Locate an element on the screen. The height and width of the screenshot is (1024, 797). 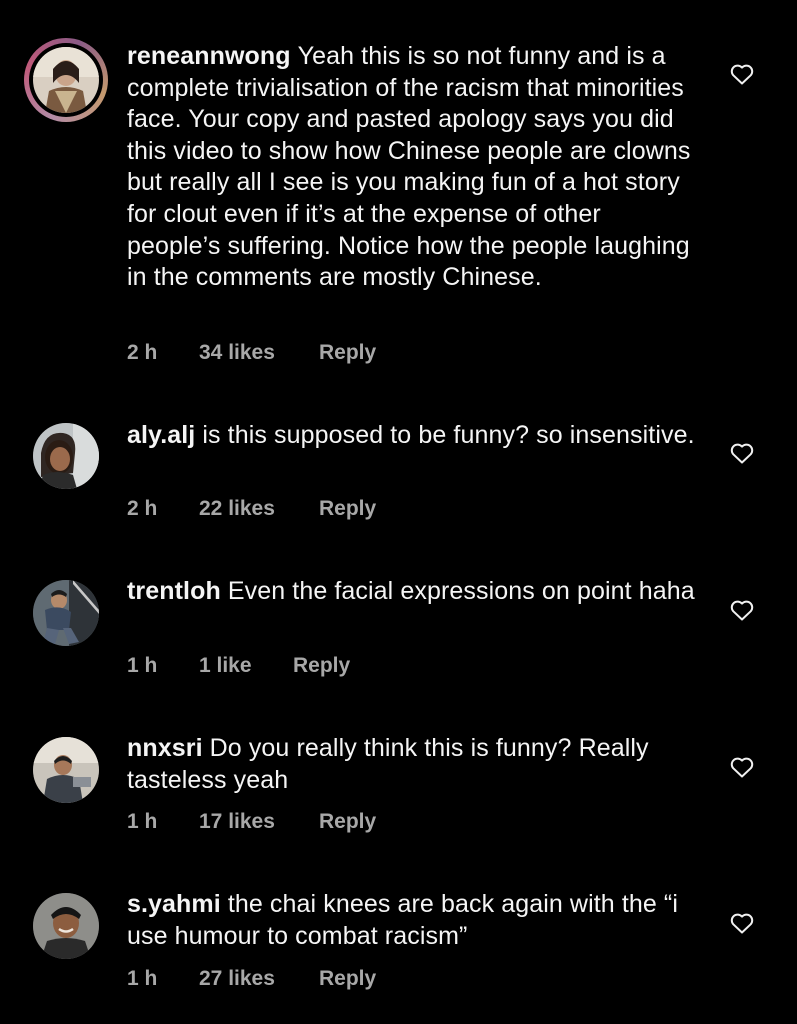
comment-username: reneannwong is located at coordinates (209, 56).